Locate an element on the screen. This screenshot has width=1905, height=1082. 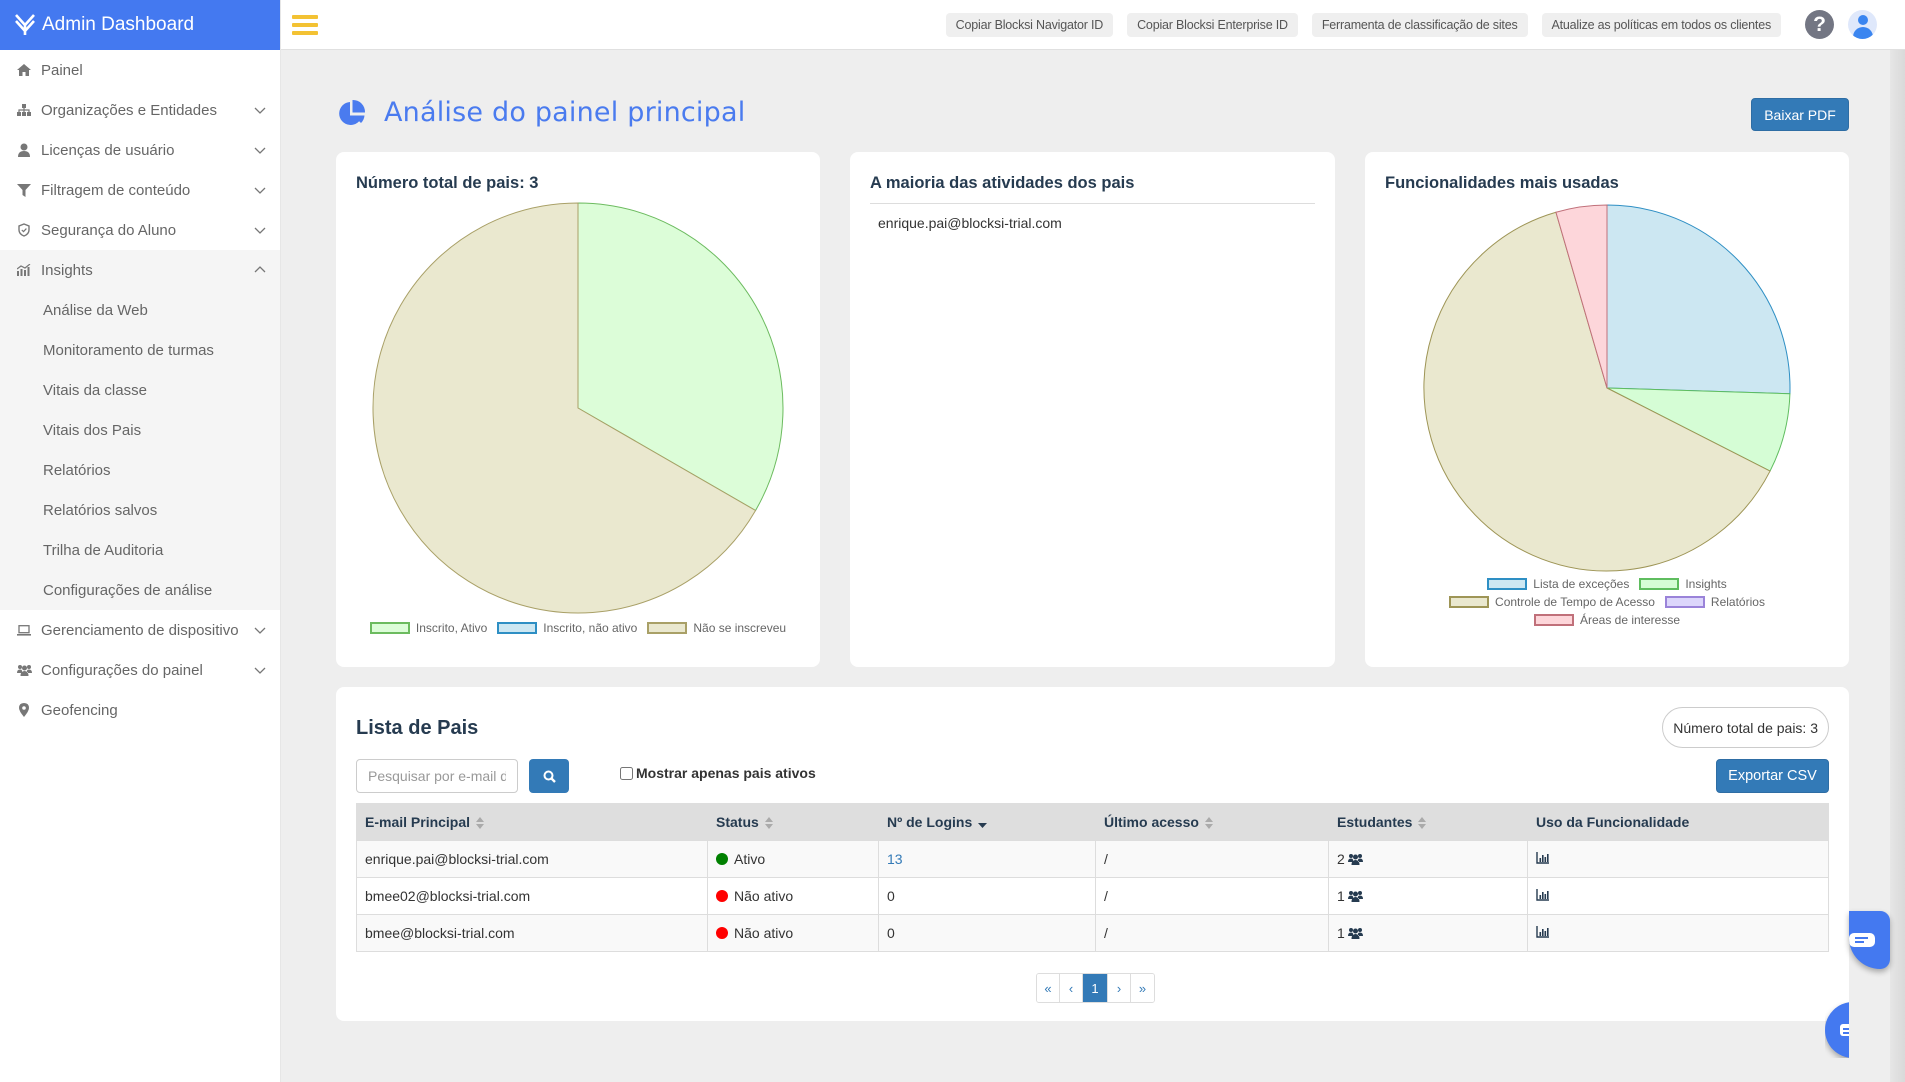
pagination-page-1: 1 is located at coordinates (1095, 988).